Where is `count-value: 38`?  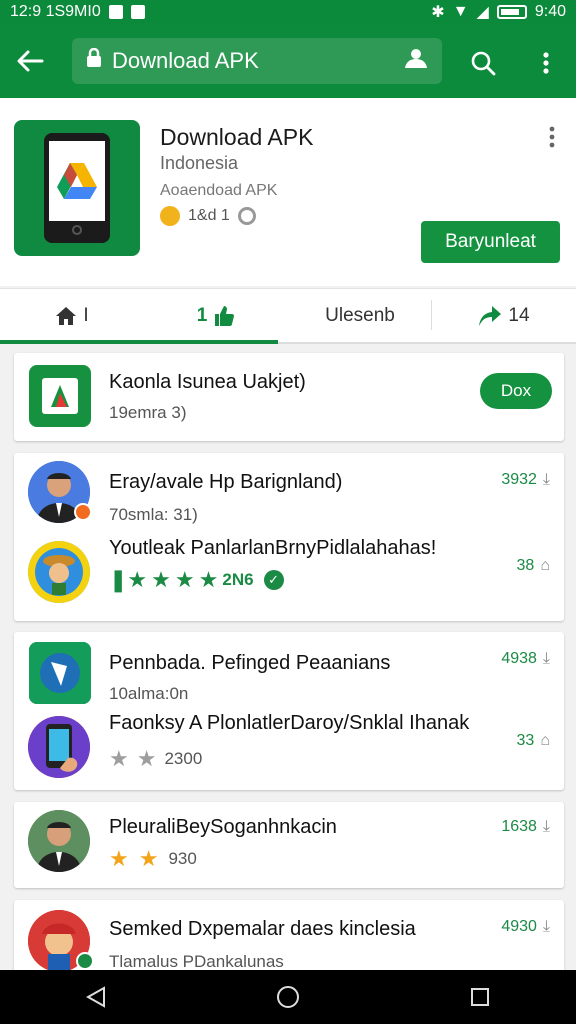
count-value: 38 is located at coordinates (525, 565).